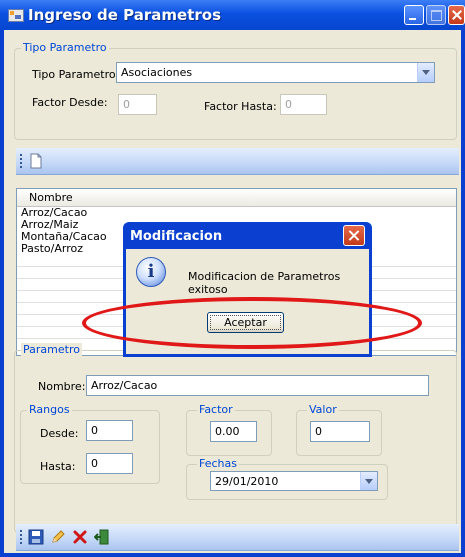  Describe the element at coordinates (218, 463) in the screenshot. I see `fechas-group-label: Fechas` at that location.